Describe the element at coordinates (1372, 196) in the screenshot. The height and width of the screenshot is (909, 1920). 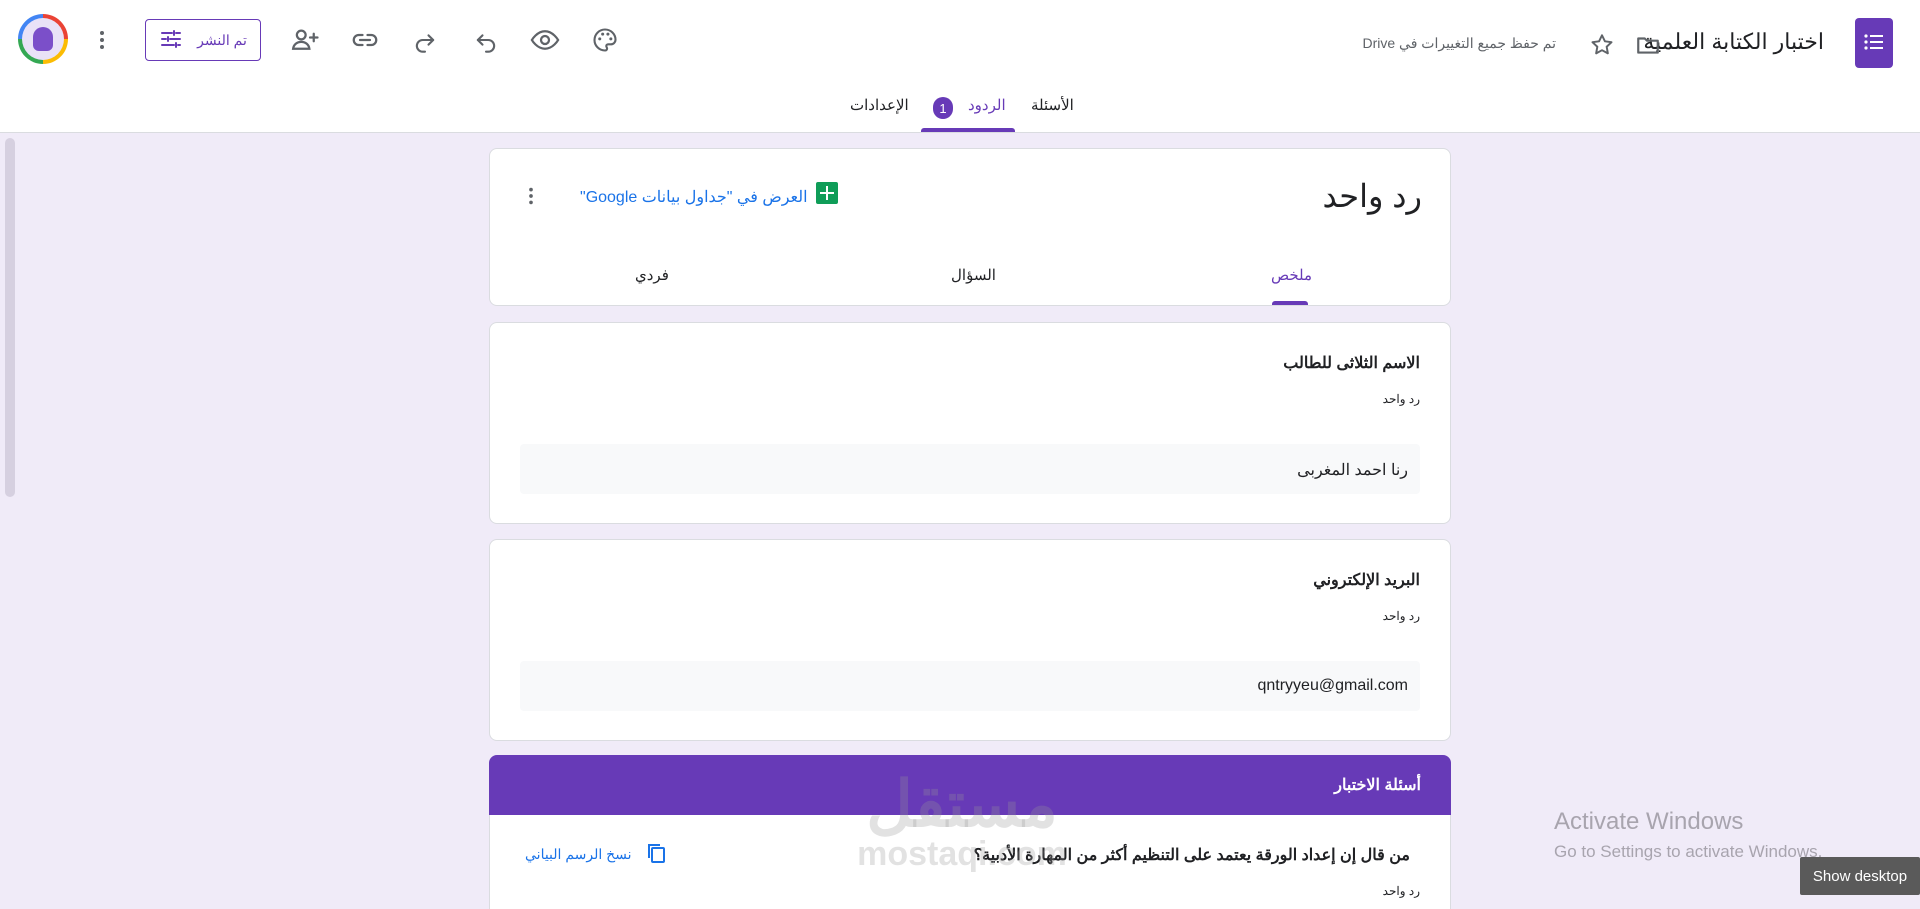
I see `response-count-title: رد واحد` at that location.